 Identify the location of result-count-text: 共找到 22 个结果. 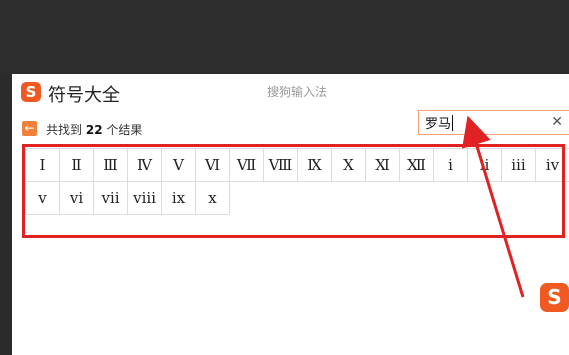
(94, 129).